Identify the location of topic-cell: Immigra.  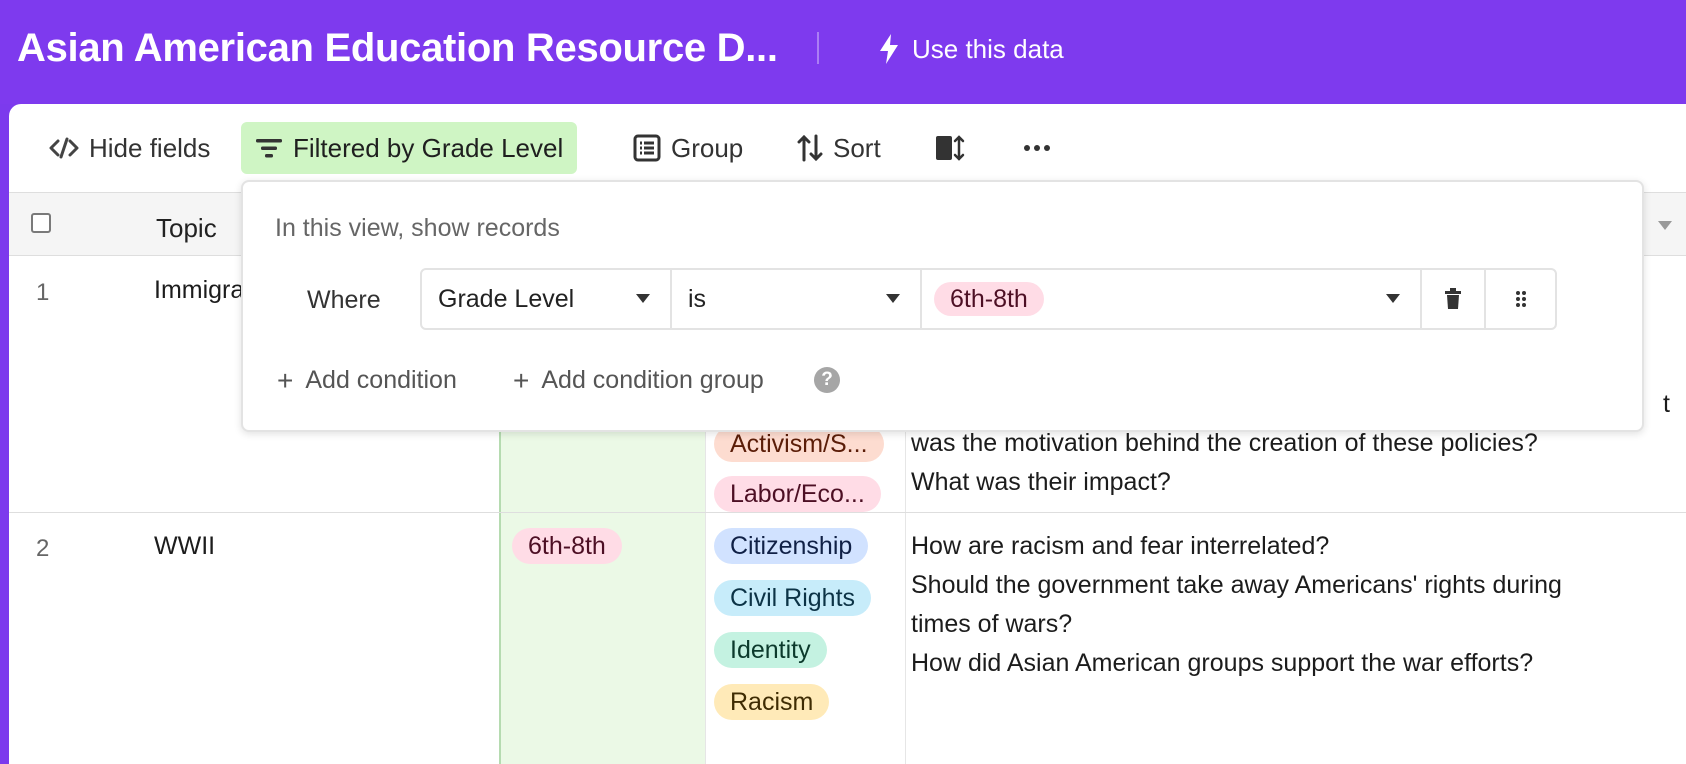
(199, 290).